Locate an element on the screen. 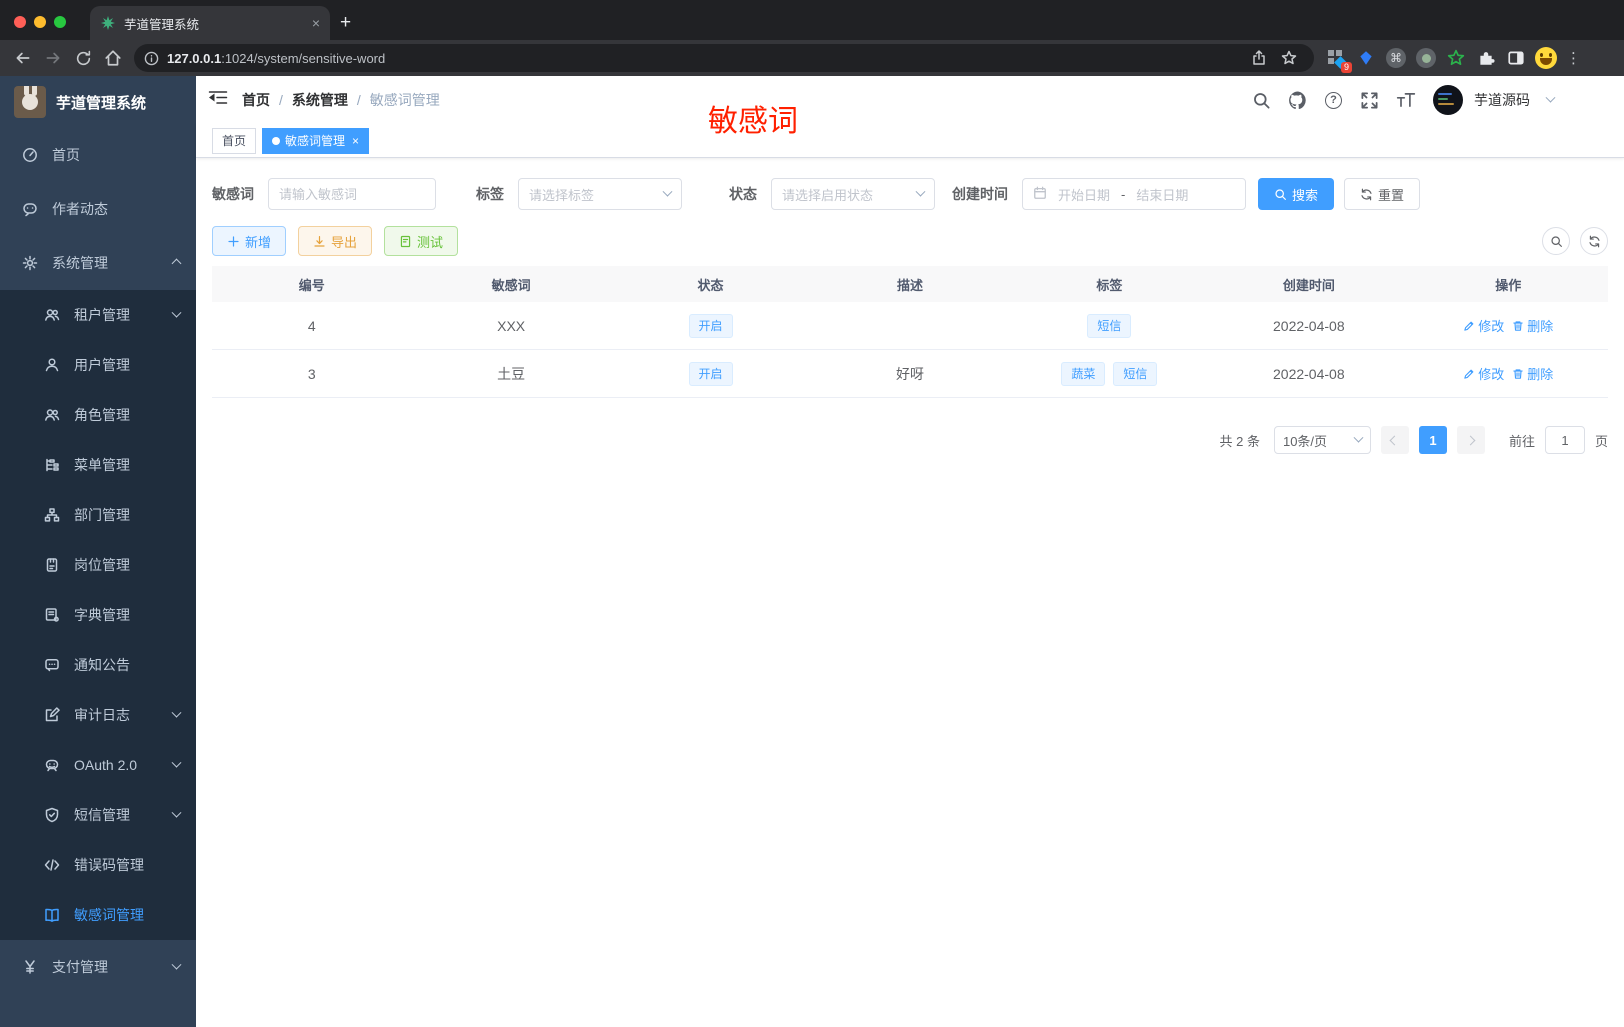 This screenshot has height=1027, width=1624. tree-list-icon is located at coordinates (52, 465).